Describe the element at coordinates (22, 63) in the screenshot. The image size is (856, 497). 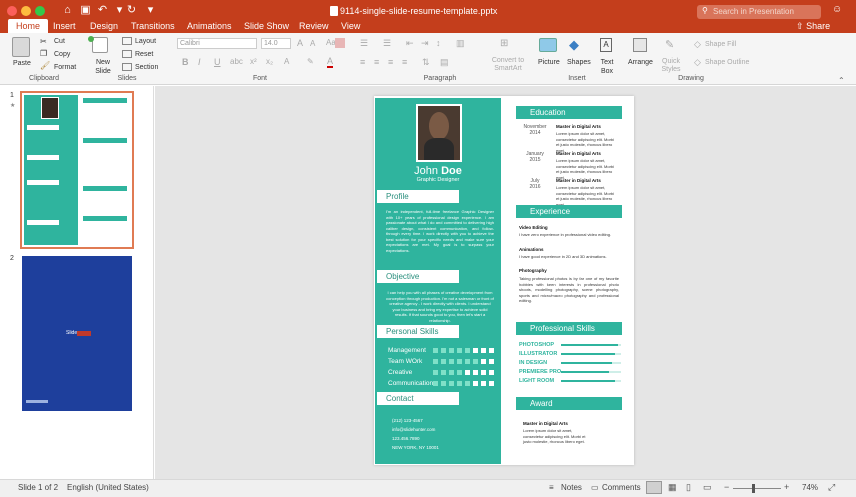
I see `paste-button: Paste` at that location.